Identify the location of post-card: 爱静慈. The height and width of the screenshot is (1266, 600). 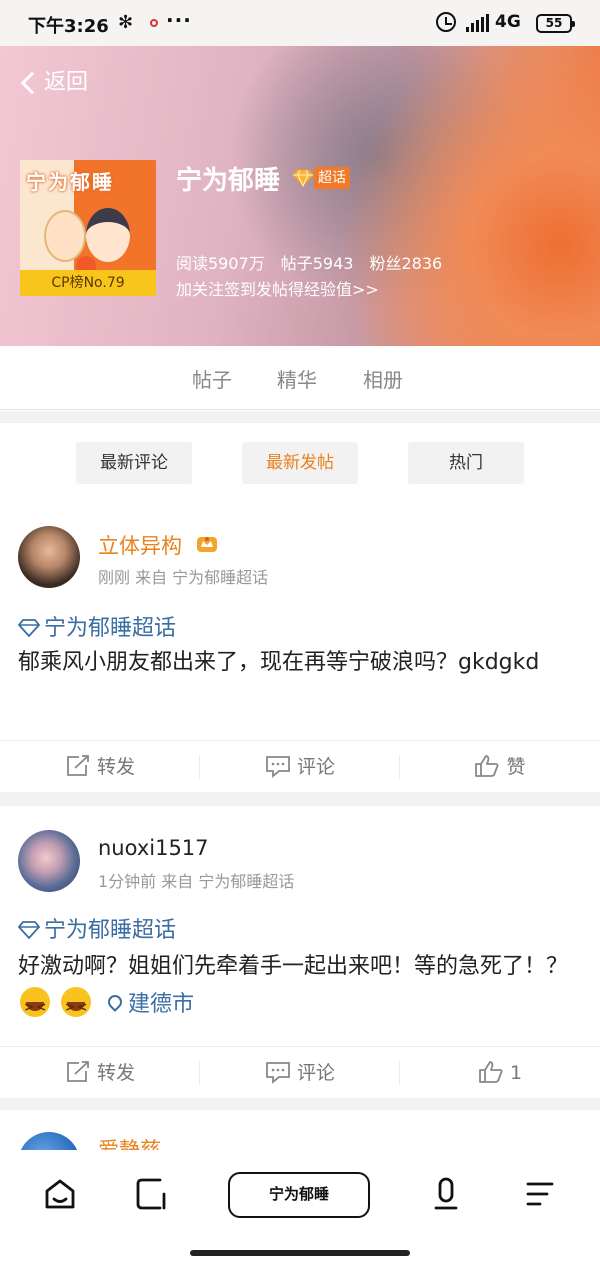
(300, 1130).